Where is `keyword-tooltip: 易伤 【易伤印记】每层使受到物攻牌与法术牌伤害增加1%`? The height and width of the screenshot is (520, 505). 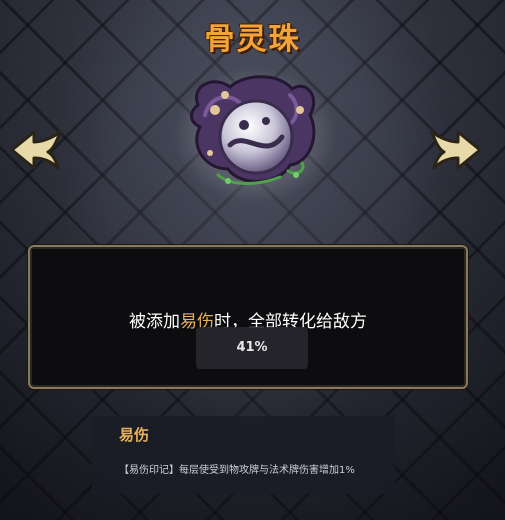
keyword-tooltip: 易伤 【易伤印记】每层使受到物攻牌与法术牌伤害增加1% is located at coordinates (243, 455).